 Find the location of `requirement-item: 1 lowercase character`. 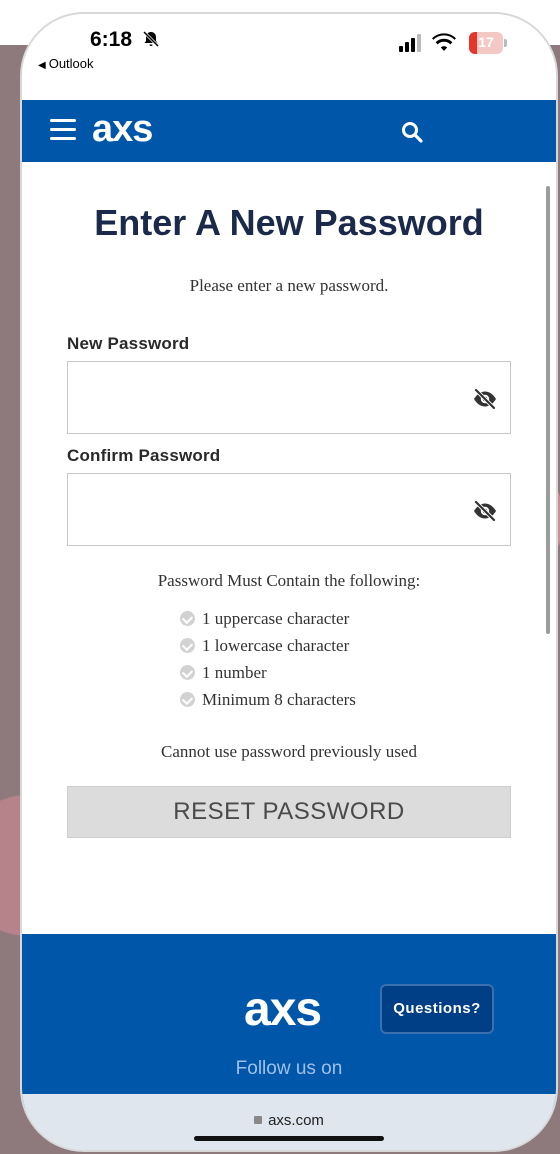

requirement-item: 1 lowercase character is located at coordinates (268, 645).